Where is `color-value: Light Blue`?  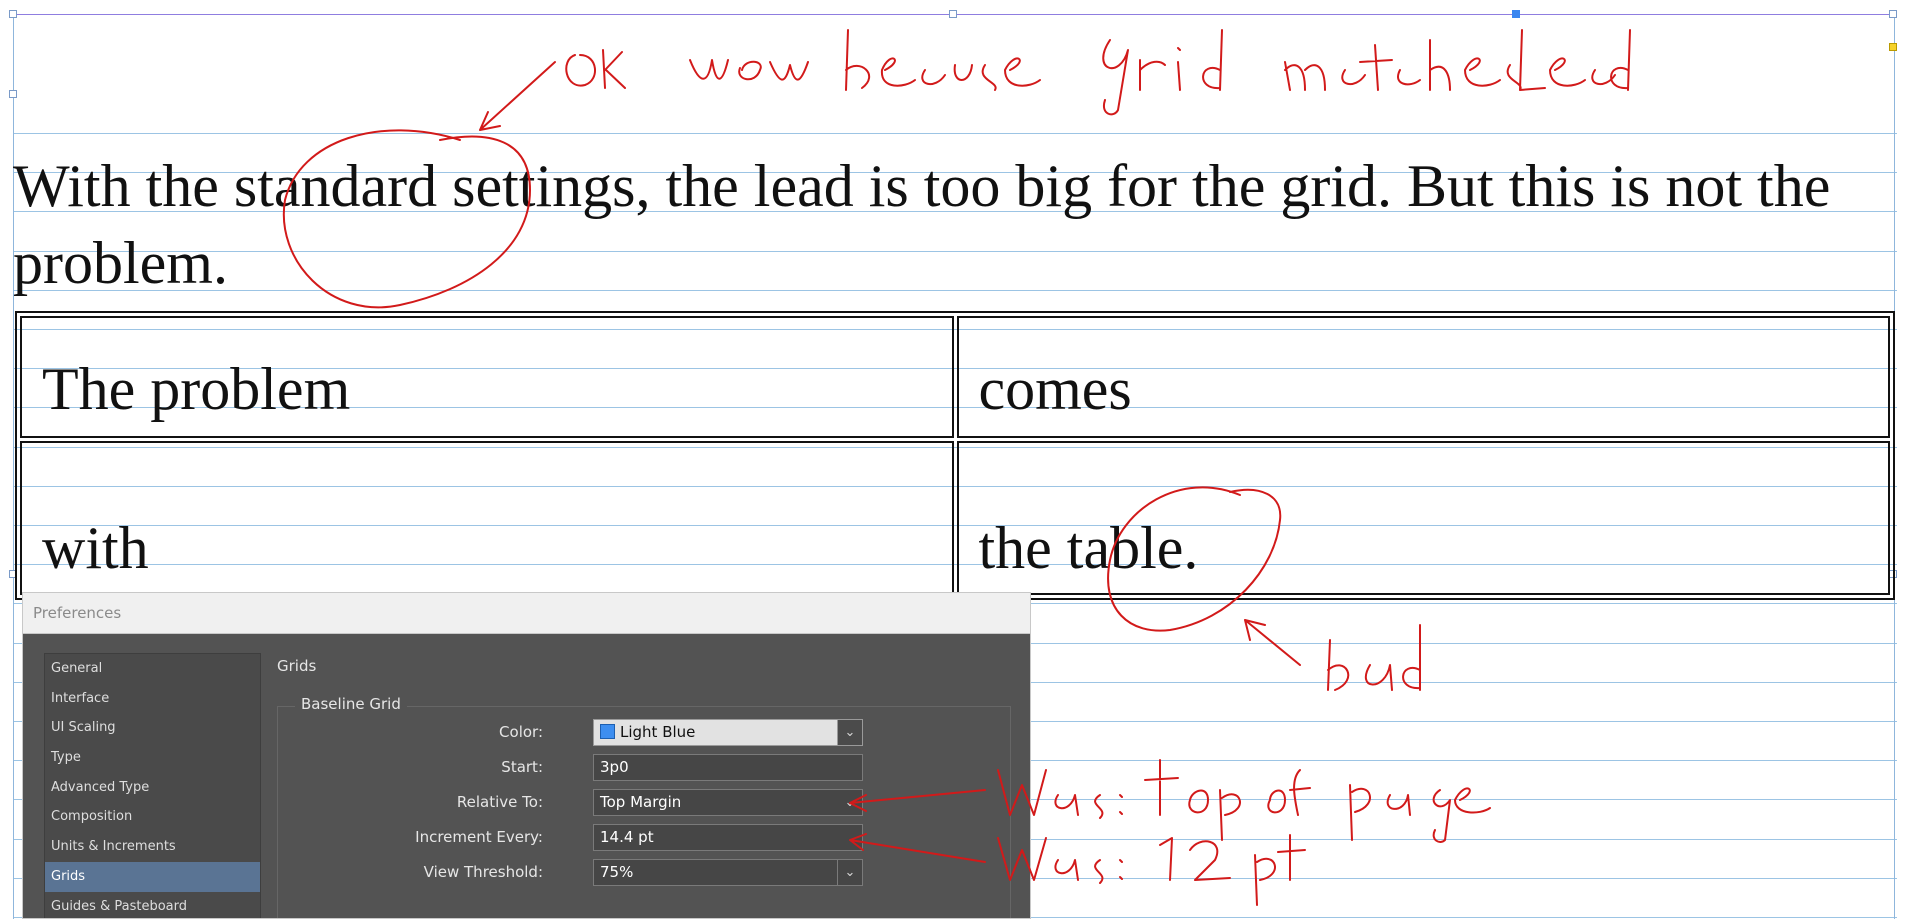 color-value: Light Blue is located at coordinates (658, 732).